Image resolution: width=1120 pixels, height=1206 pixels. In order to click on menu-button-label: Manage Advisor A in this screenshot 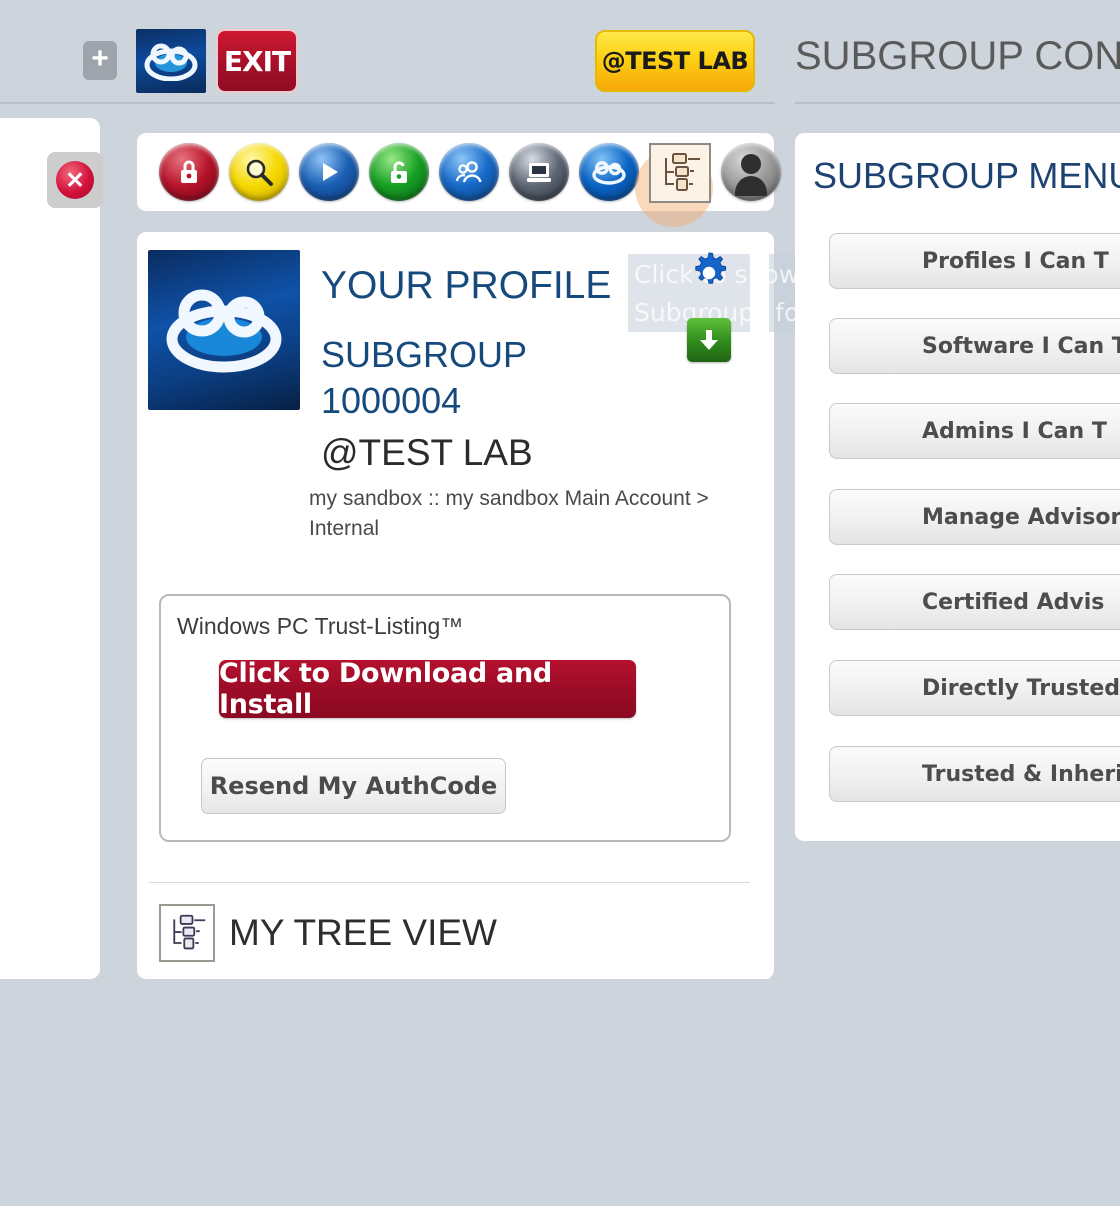, I will do `click(1021, 517)`.